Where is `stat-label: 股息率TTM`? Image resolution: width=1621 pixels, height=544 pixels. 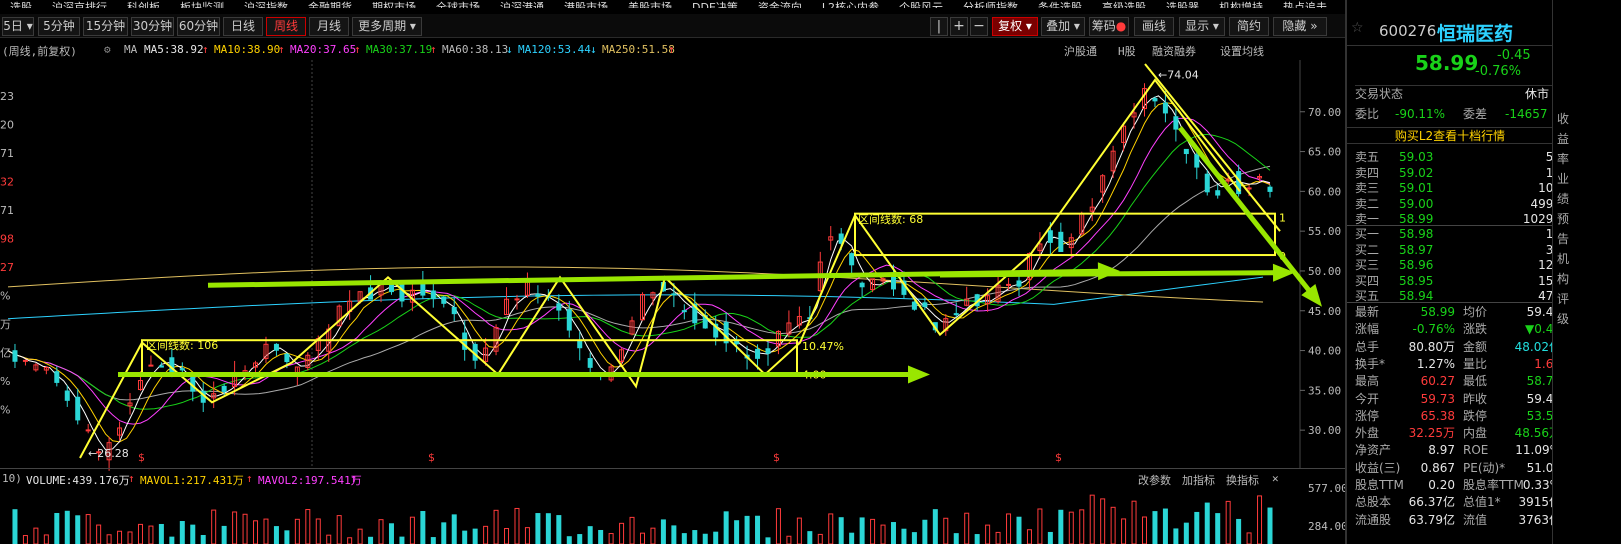
stat-label: 股息率TTM is located at coordinates (1493, 485).